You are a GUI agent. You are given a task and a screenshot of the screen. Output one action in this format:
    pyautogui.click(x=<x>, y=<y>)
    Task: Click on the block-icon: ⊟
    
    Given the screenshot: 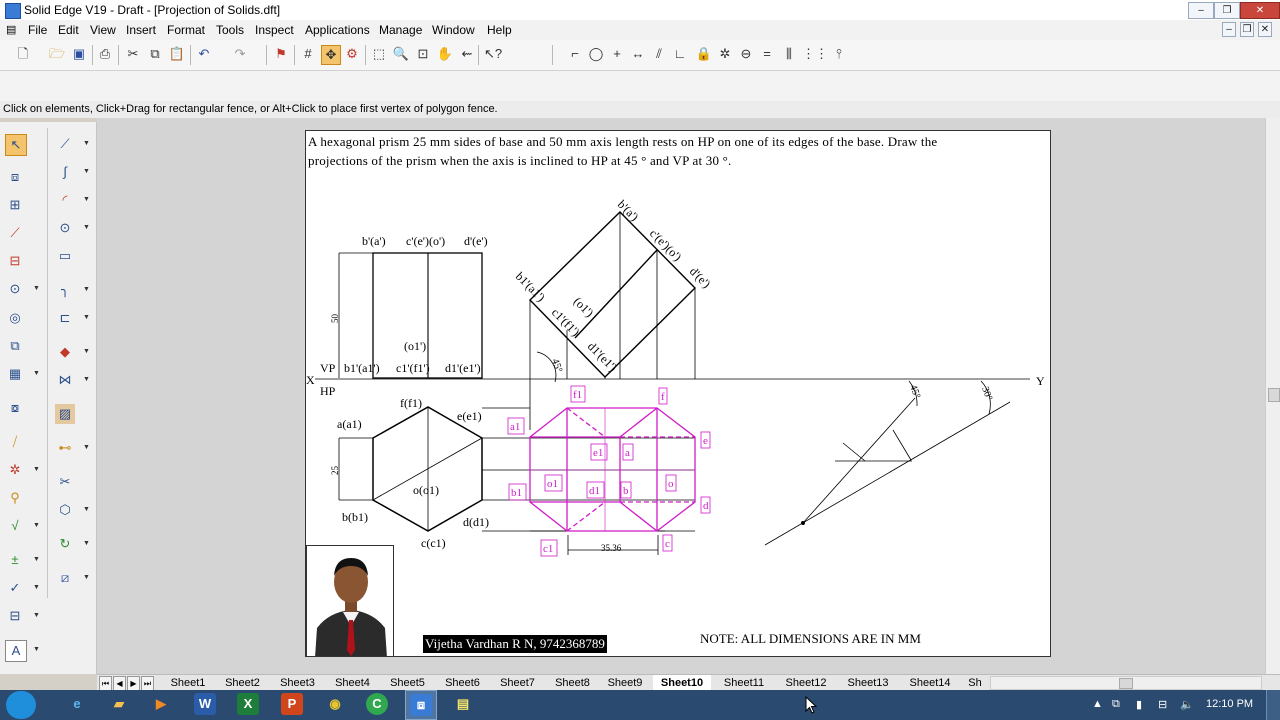 What is the action you would take?
    pyautogui.click(x=15, y=616)
    